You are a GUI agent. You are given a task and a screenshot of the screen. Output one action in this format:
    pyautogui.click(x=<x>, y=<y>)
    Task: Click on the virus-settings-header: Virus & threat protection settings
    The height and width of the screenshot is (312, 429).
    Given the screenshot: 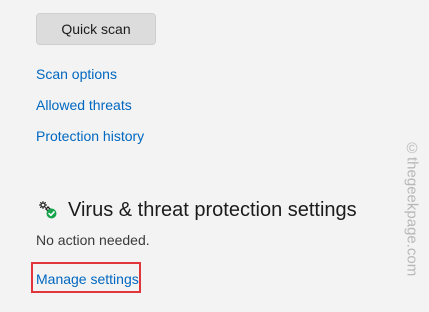 What is the action you would take?
    pyautogui.click(x=196, y=210)
    